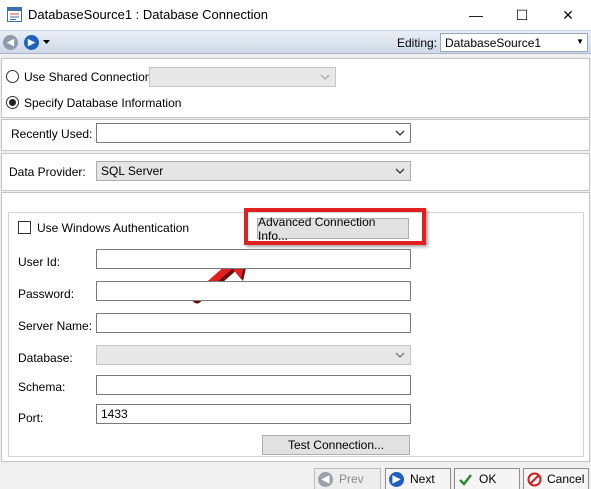 This screenshot has height=489, width=591. What do you see at coordinates (351, 479) in the screenshot?
I see `prev-label: Prev` at bounding box center [351, 479].